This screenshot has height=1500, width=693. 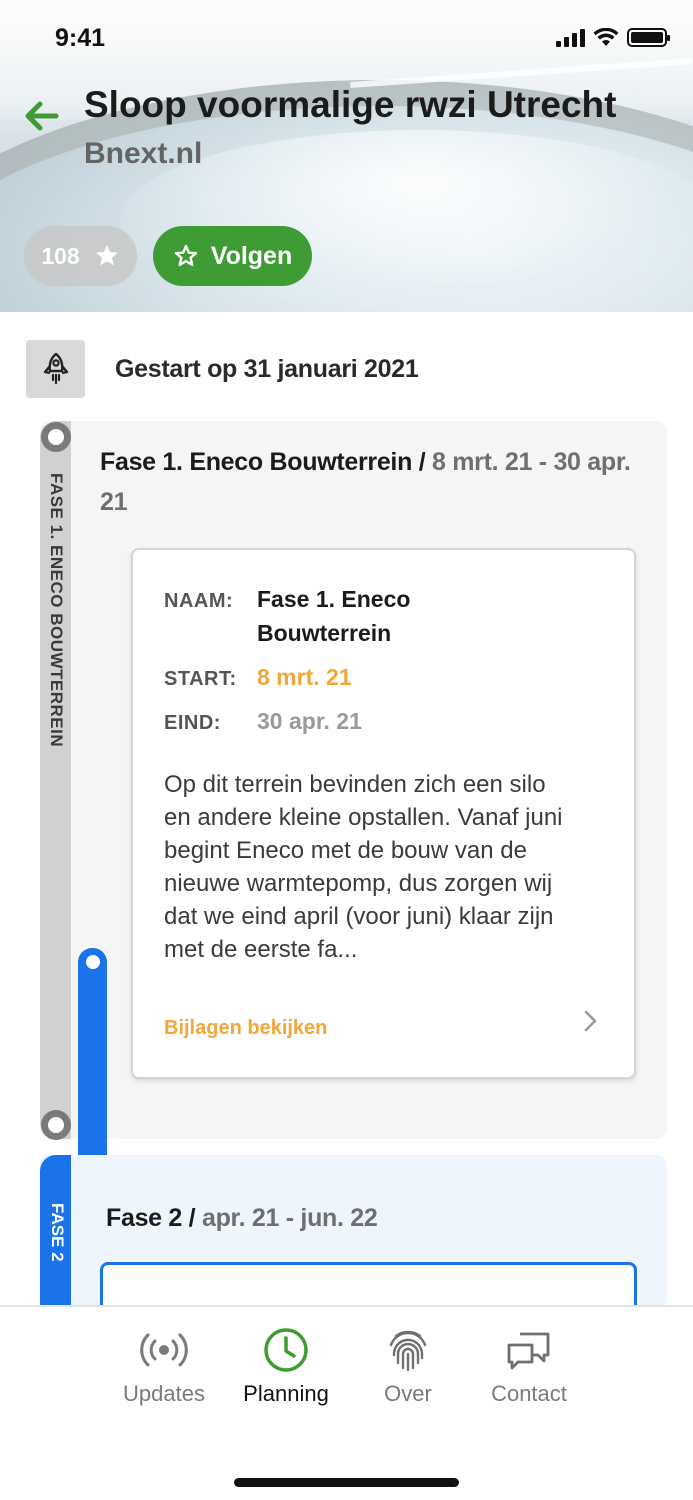 I want to click on phase-2-rail-label: FASE 2, so click(x=57, y=1232).